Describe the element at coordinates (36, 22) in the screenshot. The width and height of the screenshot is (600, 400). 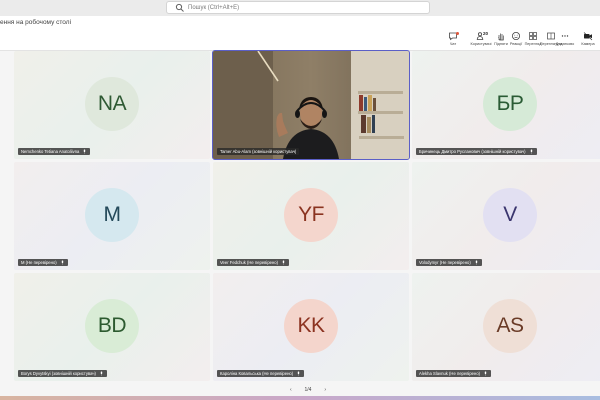
I see `window-title: ення на робочому столі` at that location.